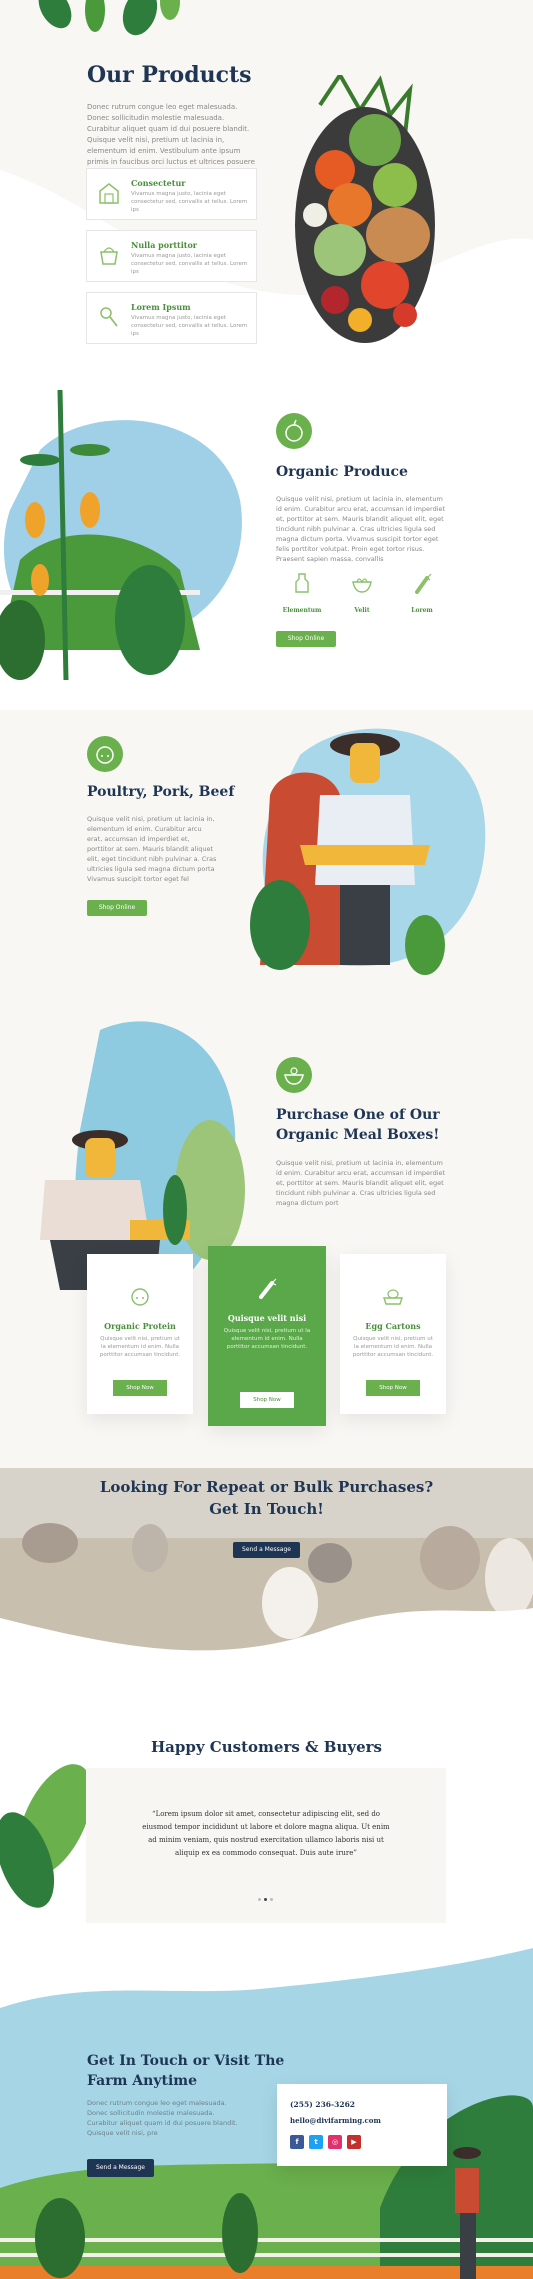  I want to click on egg-carton-icon, so click(393, 1297).